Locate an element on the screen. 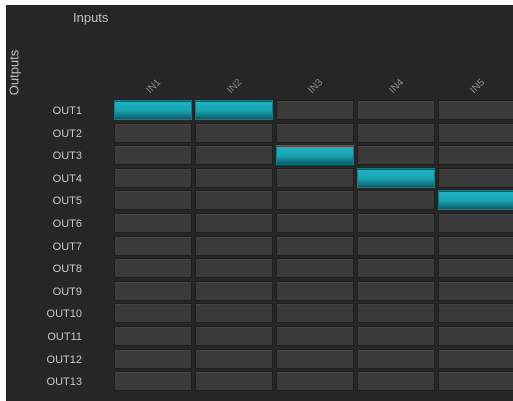 This screenshot has height=401, width=513. input-header-label: IN5 is located at coordinates (478, 86).